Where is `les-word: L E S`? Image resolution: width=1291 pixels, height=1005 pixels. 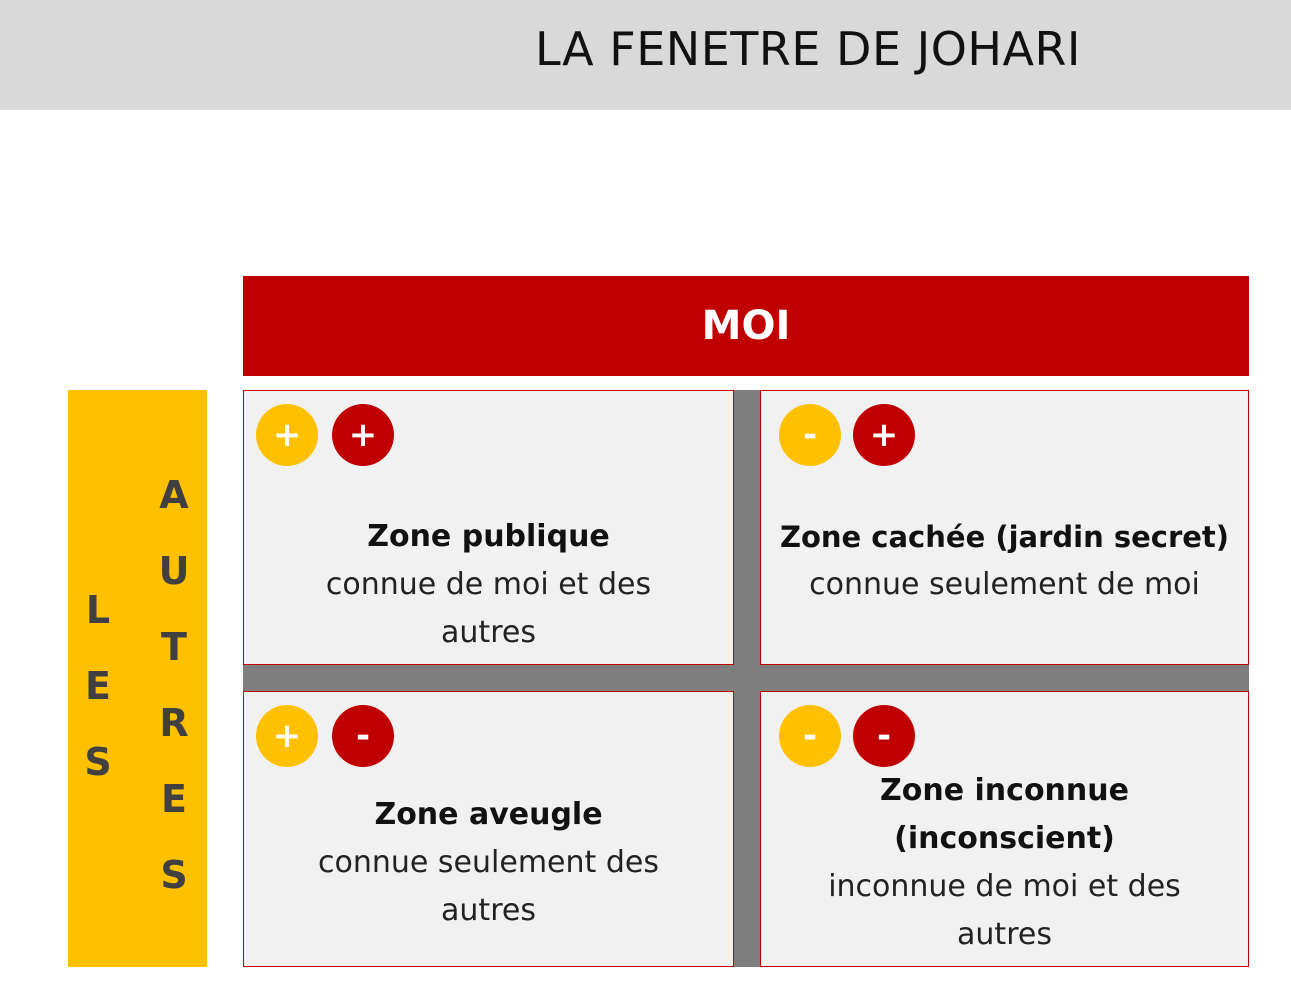
les-word: L E S is located at coordinates (98, 686).